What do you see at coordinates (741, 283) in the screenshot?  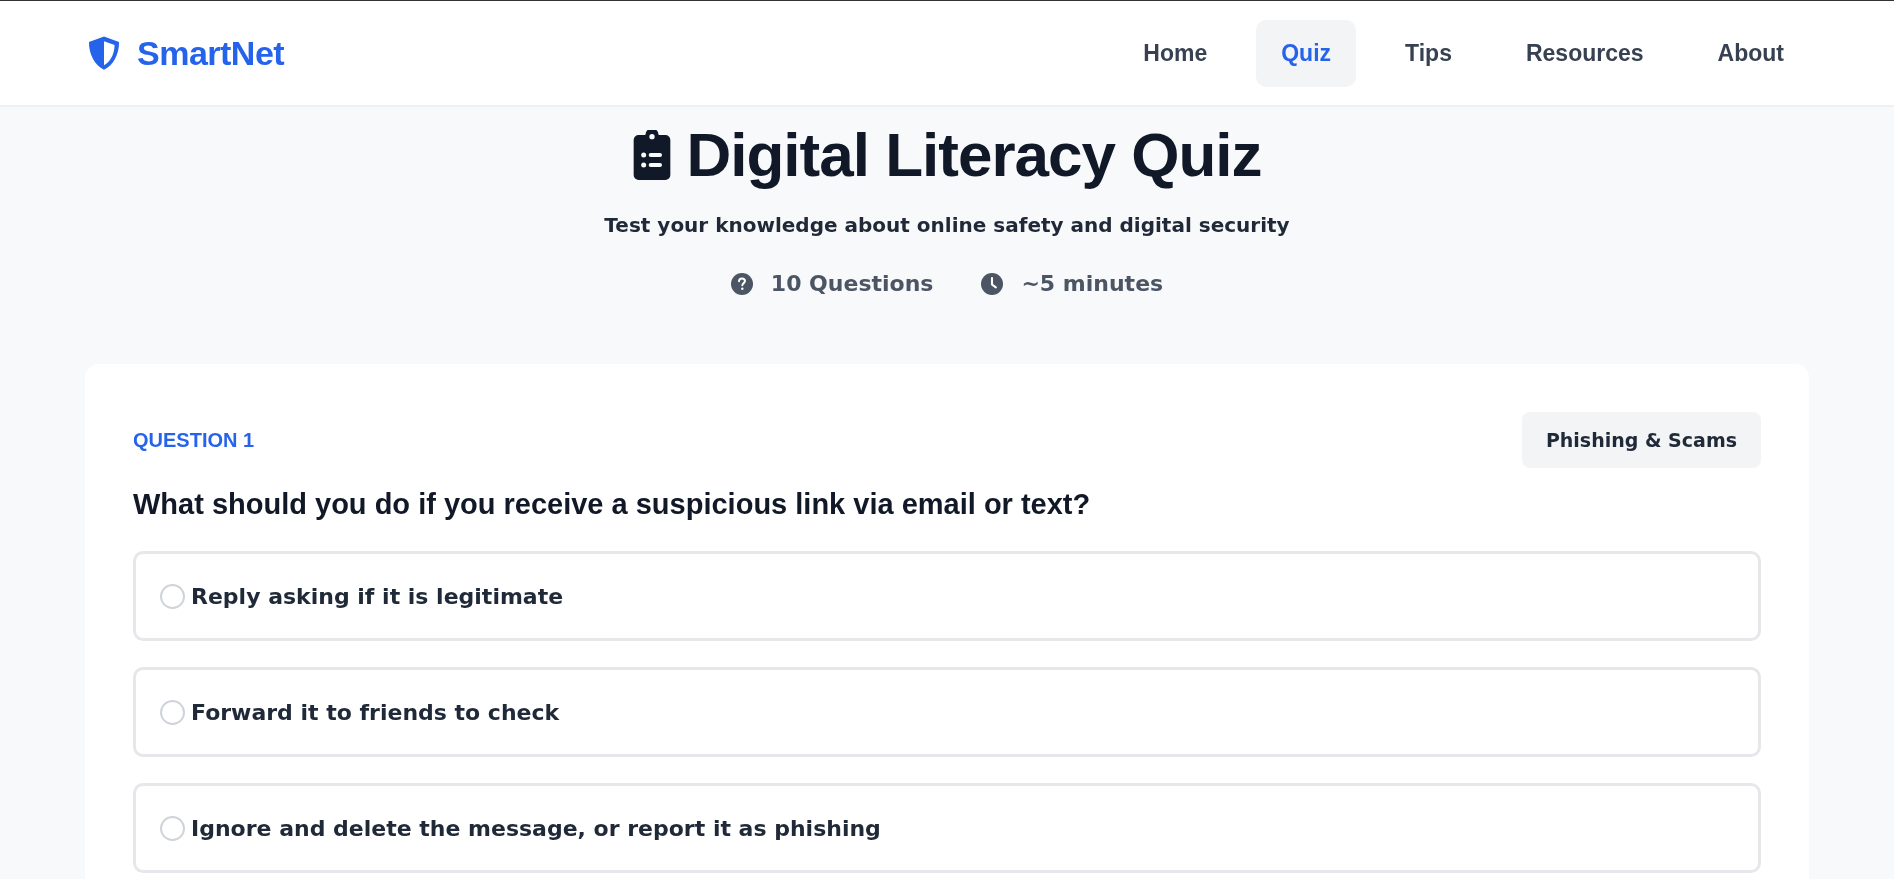 I see `question-icon` at bounding box center [741, 283].